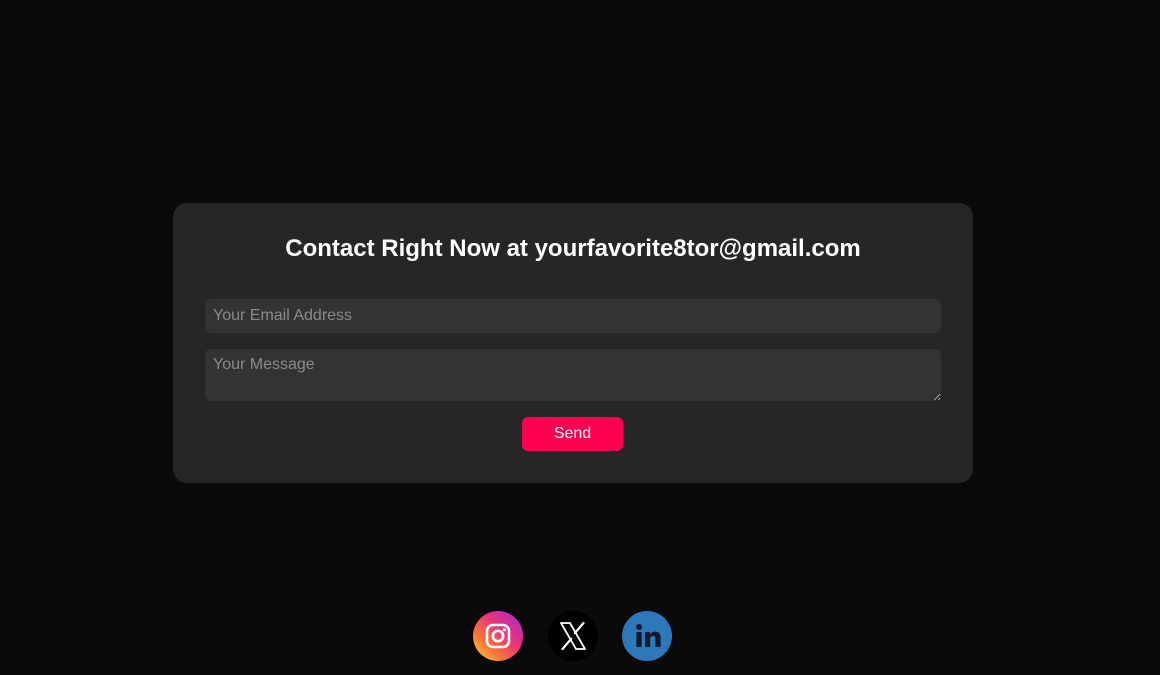 This screenshot has width=1160, height=675. I want to click on email-input, so click(573, 316).